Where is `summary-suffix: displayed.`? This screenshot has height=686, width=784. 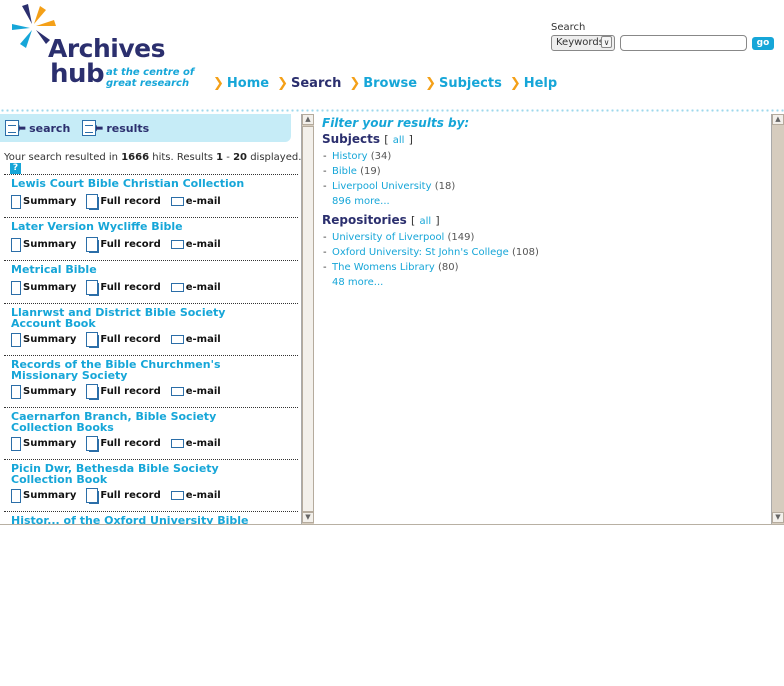 summary-suffix: displayed. is located at coordinates (276, 157).